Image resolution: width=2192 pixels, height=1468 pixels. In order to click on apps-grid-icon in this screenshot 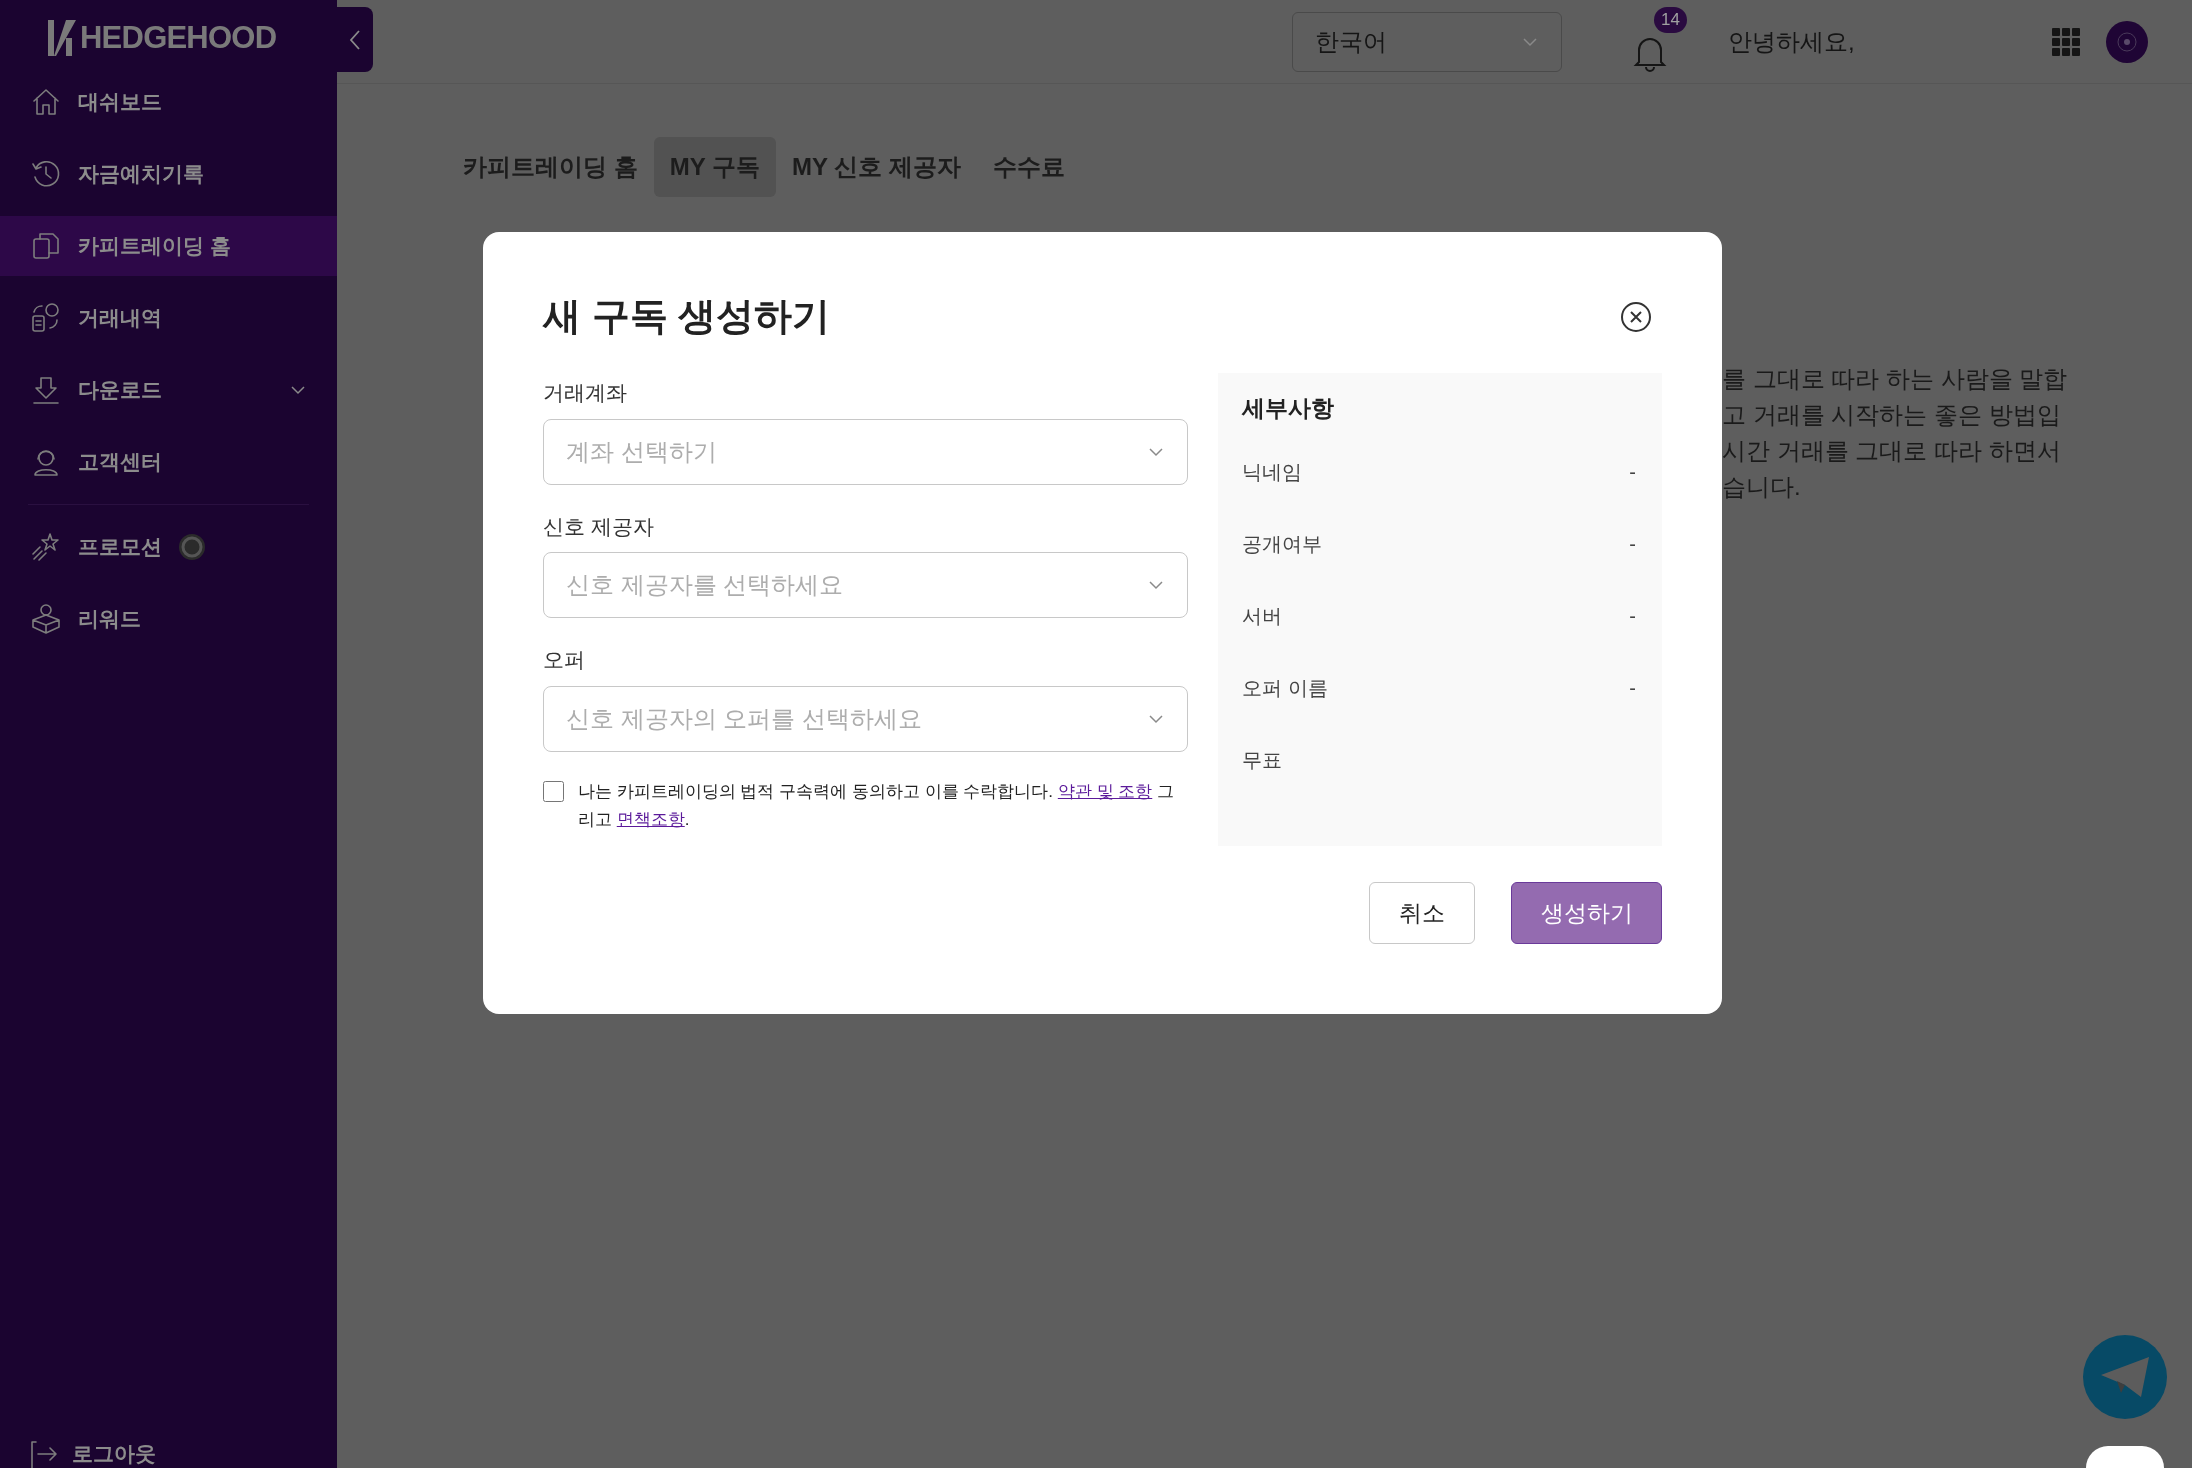, I will do `click(2066, 41)`.